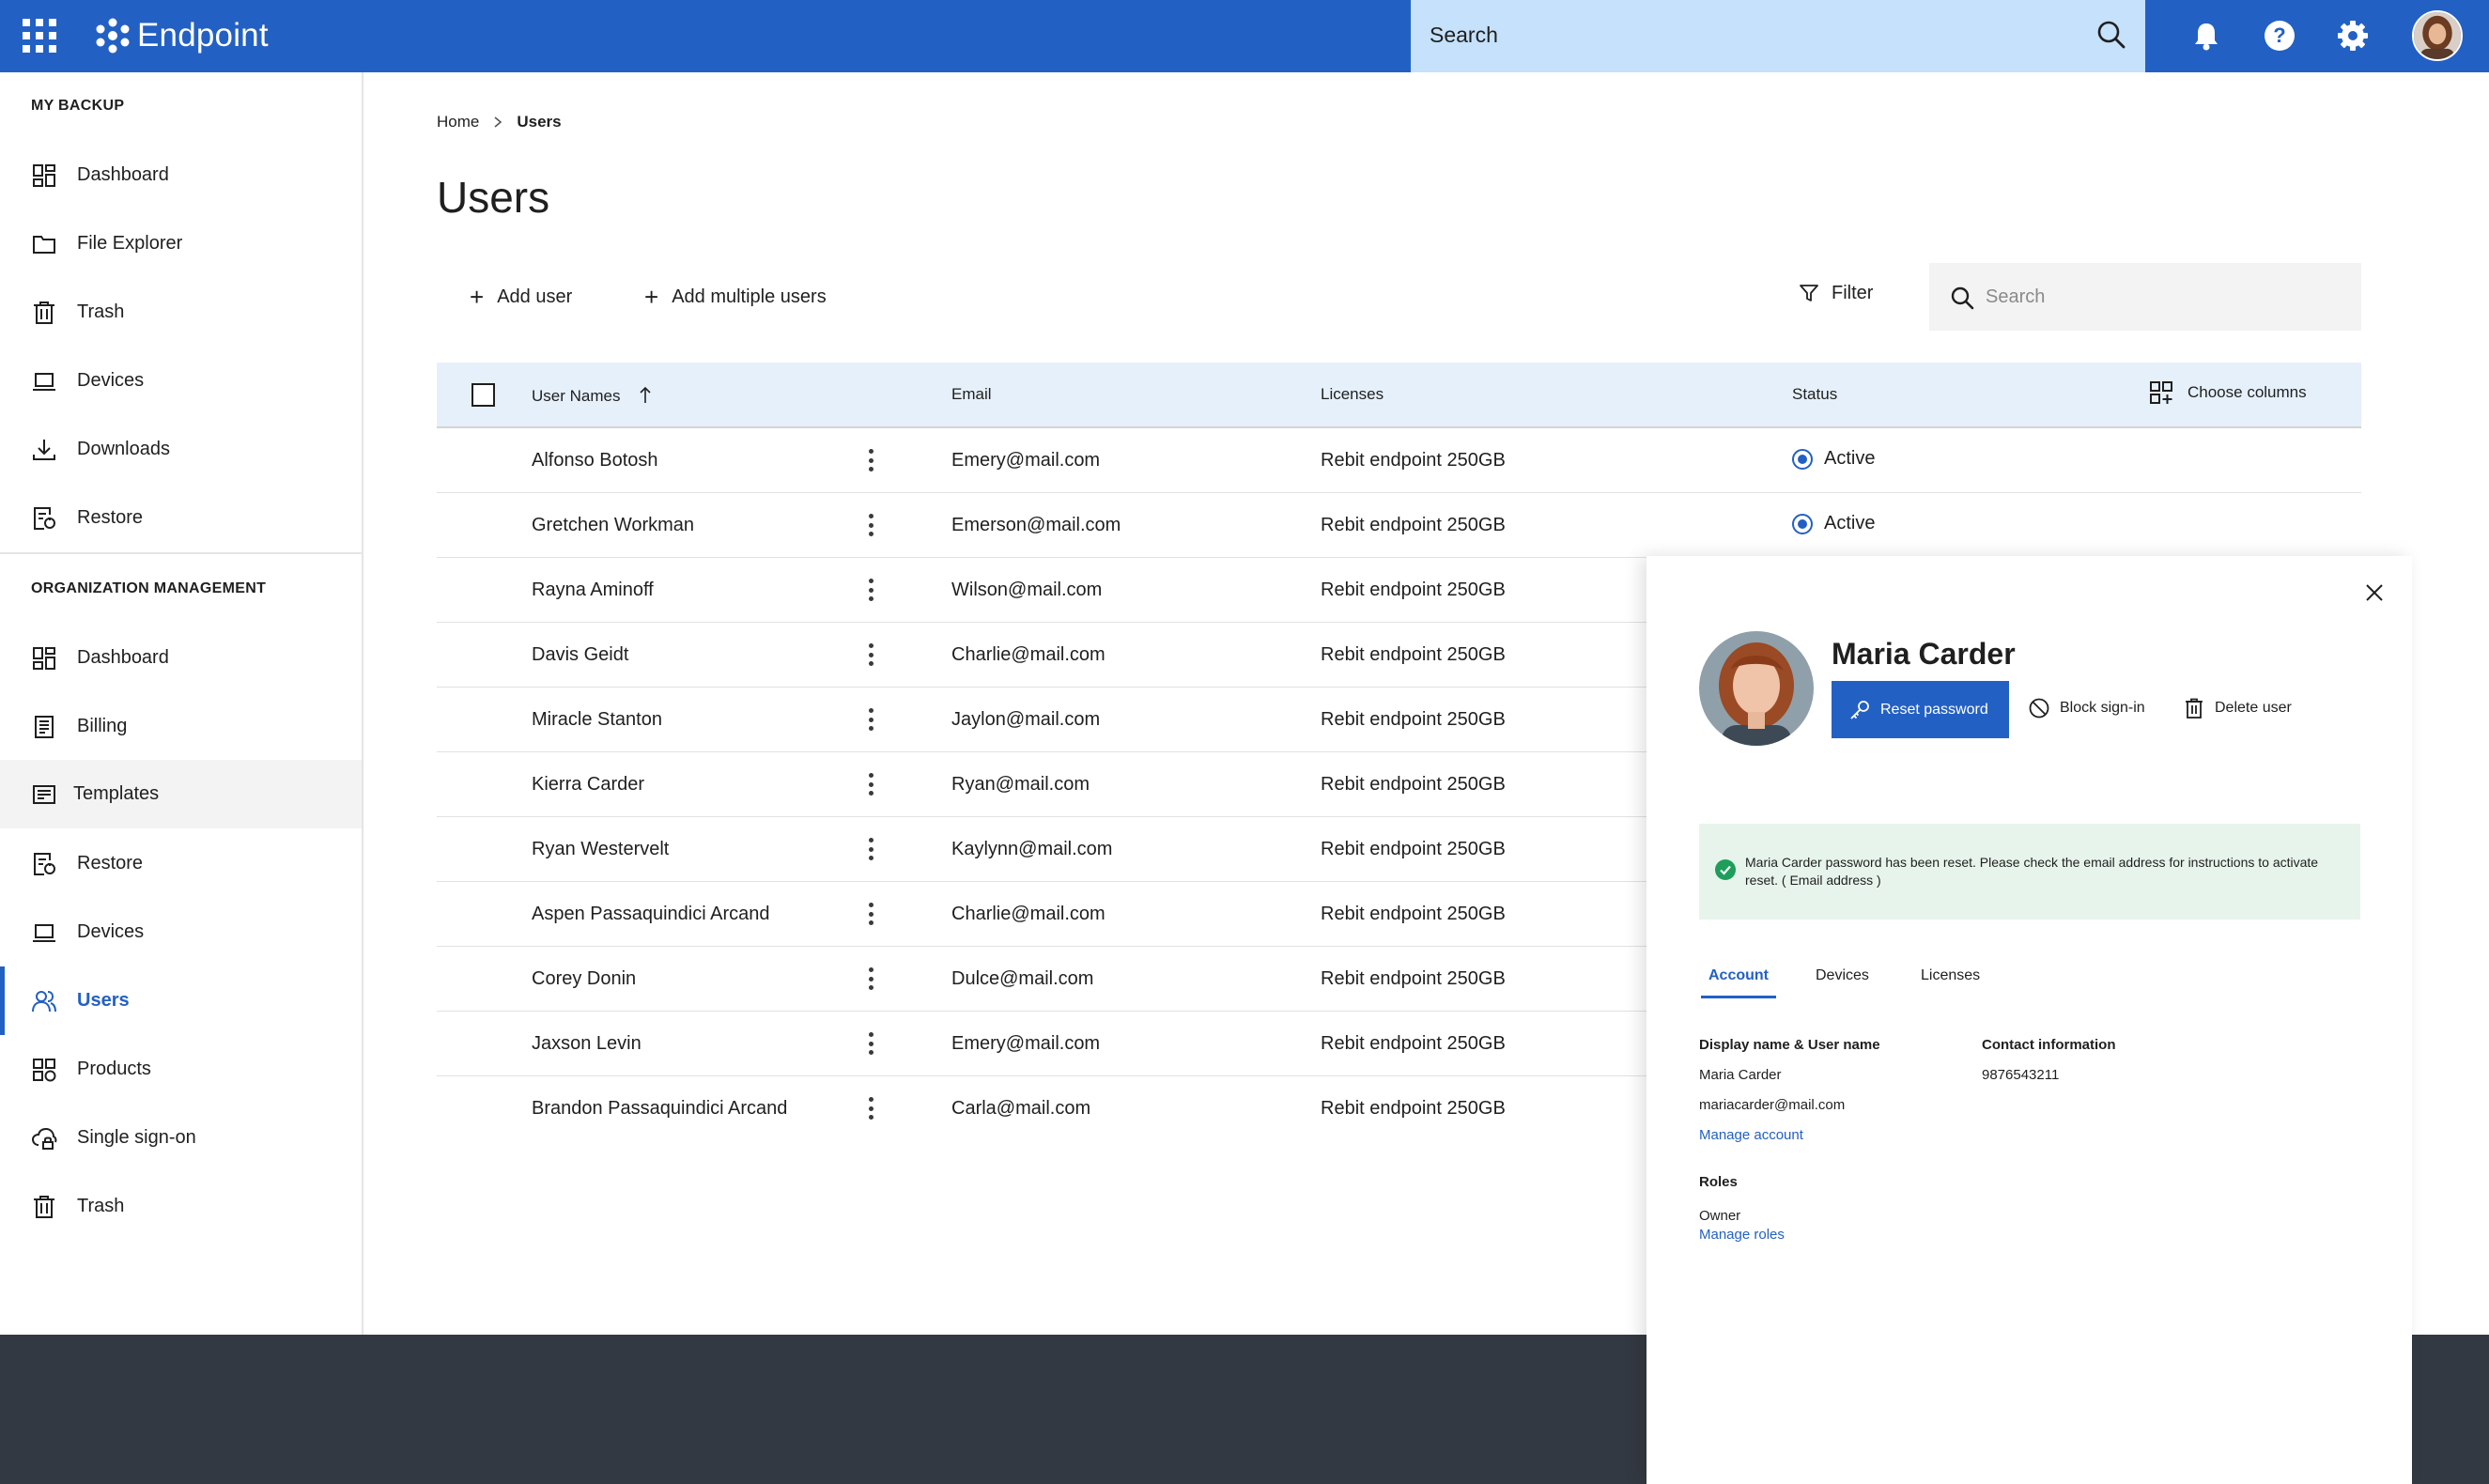  What do you see at coordinates (2374, 592) in the screenshot?
I see `close-icon` at bounding box center [2374, 592].